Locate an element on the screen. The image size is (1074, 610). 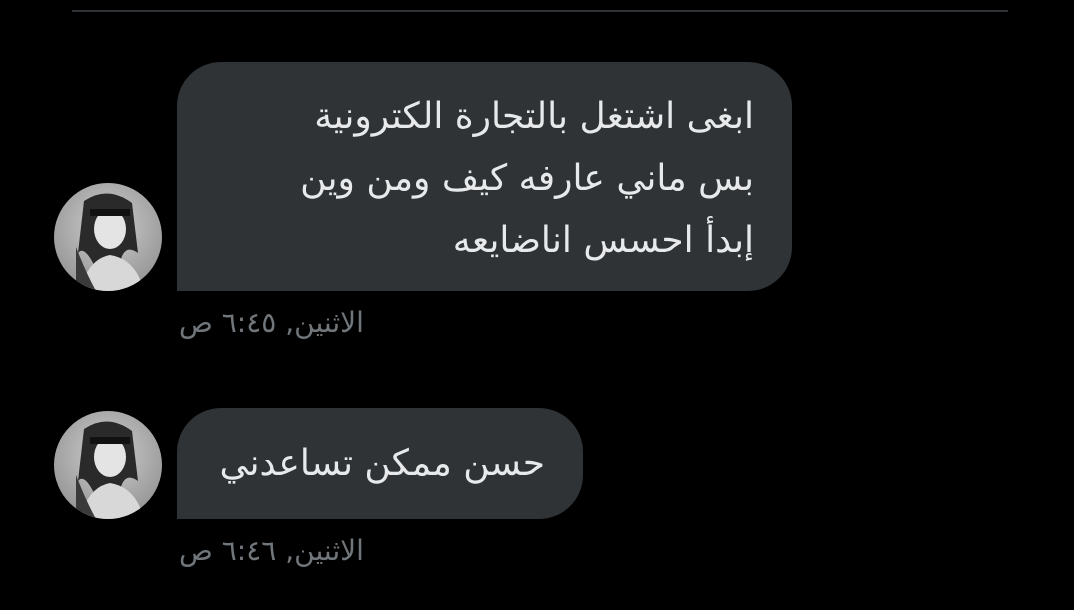
message-timestamp: الاثنين, ٦:٤٦ ص is located at coordinates (271, 550).